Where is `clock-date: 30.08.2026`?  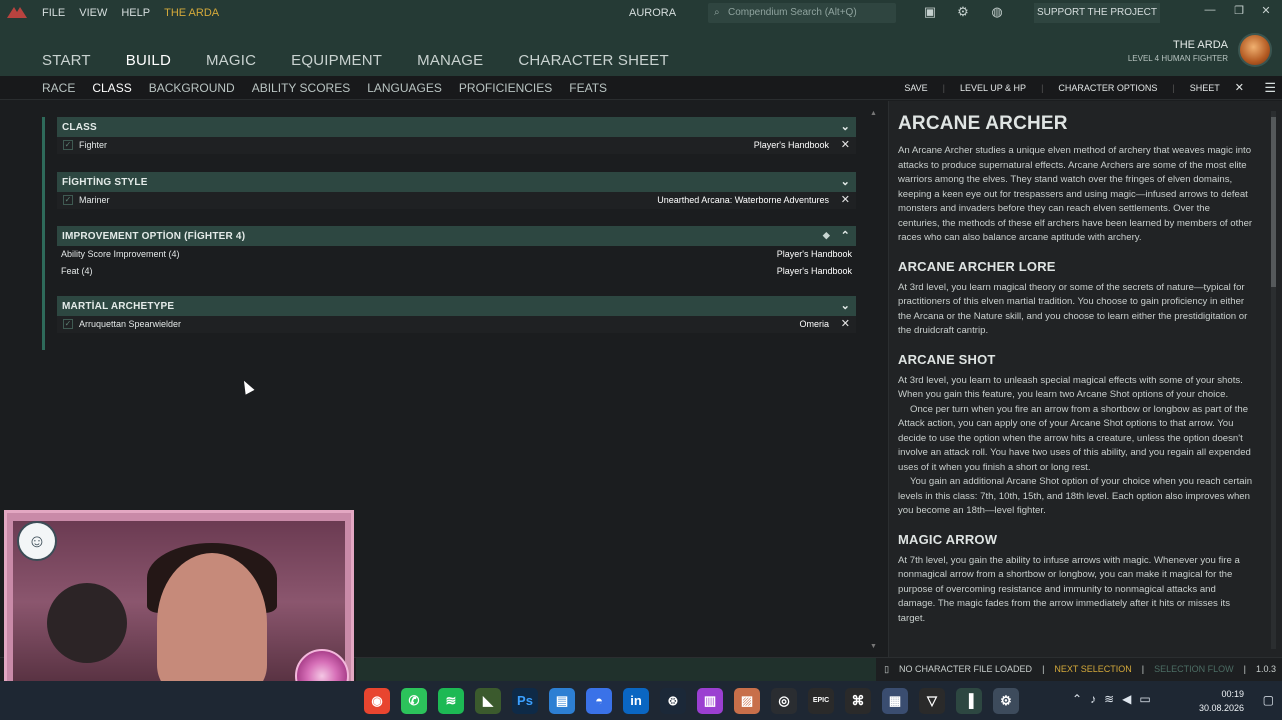
clock-date: 30.08.2026 is located at coordinates (1221, 708).